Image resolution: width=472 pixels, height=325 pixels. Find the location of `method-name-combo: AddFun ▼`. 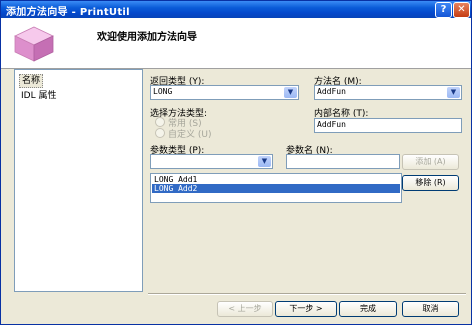

method-name-combo: AddFun ▼ is located at coordinates (388, 92).